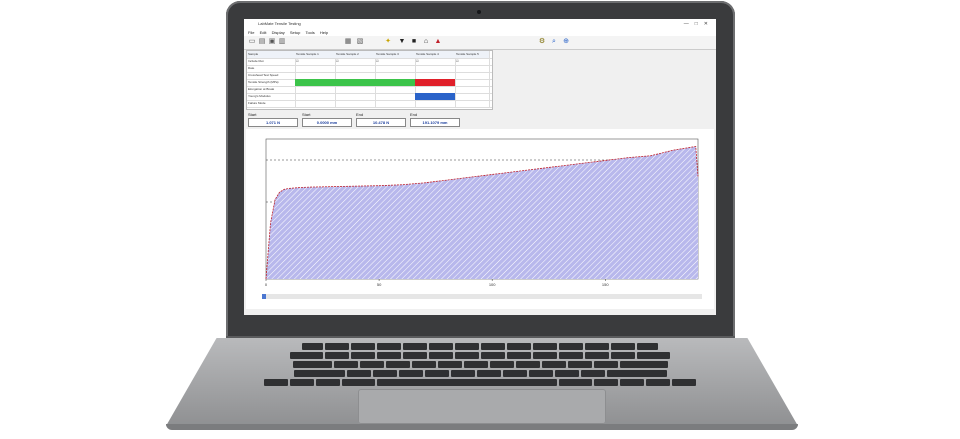 Image resolution: width=960 pixels, height=439 pixels. Describe the element at coordinates (369, 104) in the screenshot. I see `table-row: Failure Mode` at that location.